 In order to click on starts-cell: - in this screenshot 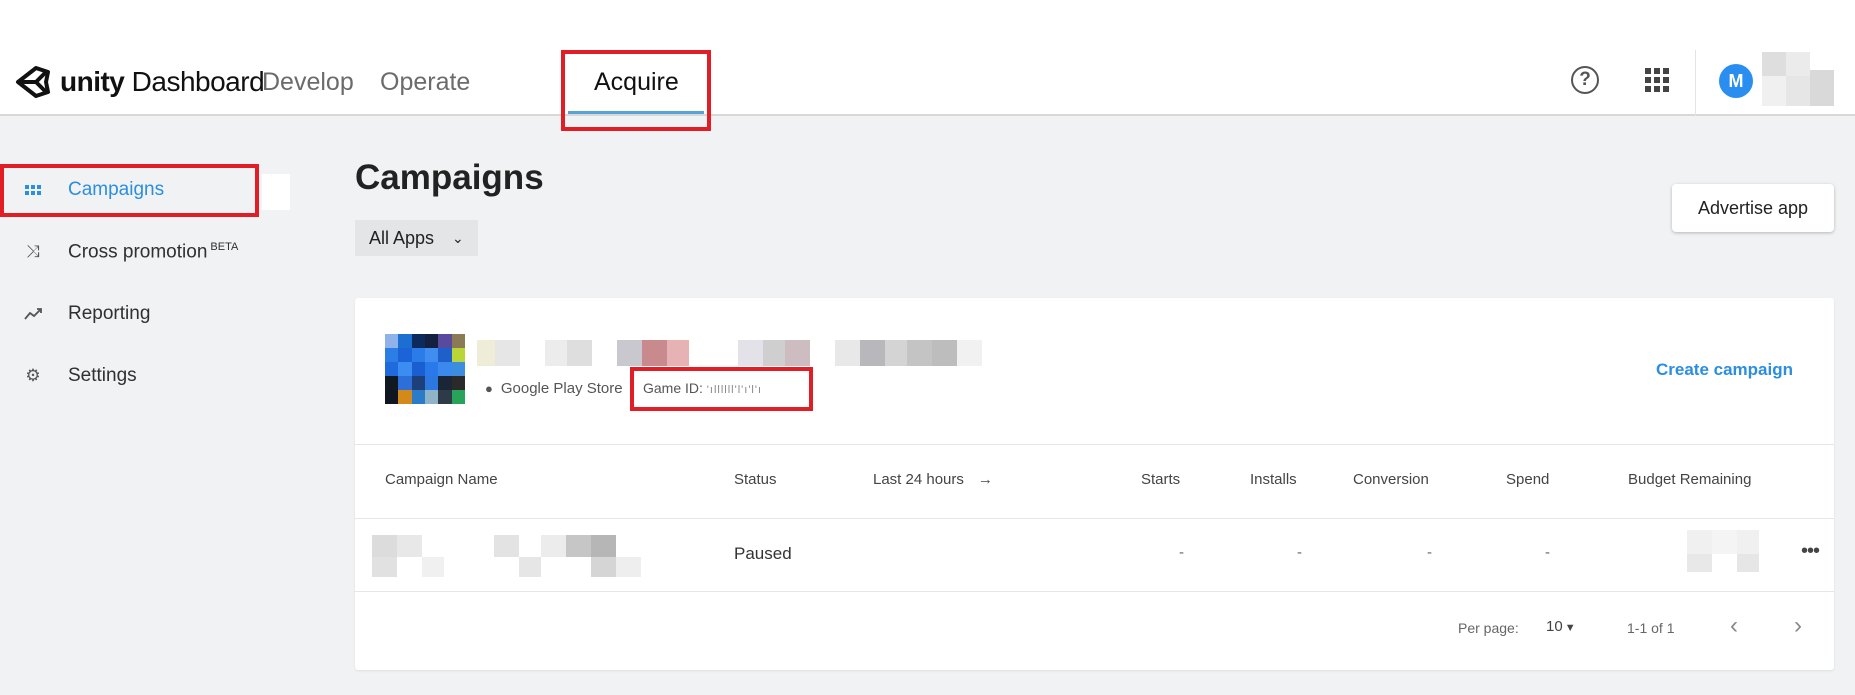, I will do `click(1181, 552)`.